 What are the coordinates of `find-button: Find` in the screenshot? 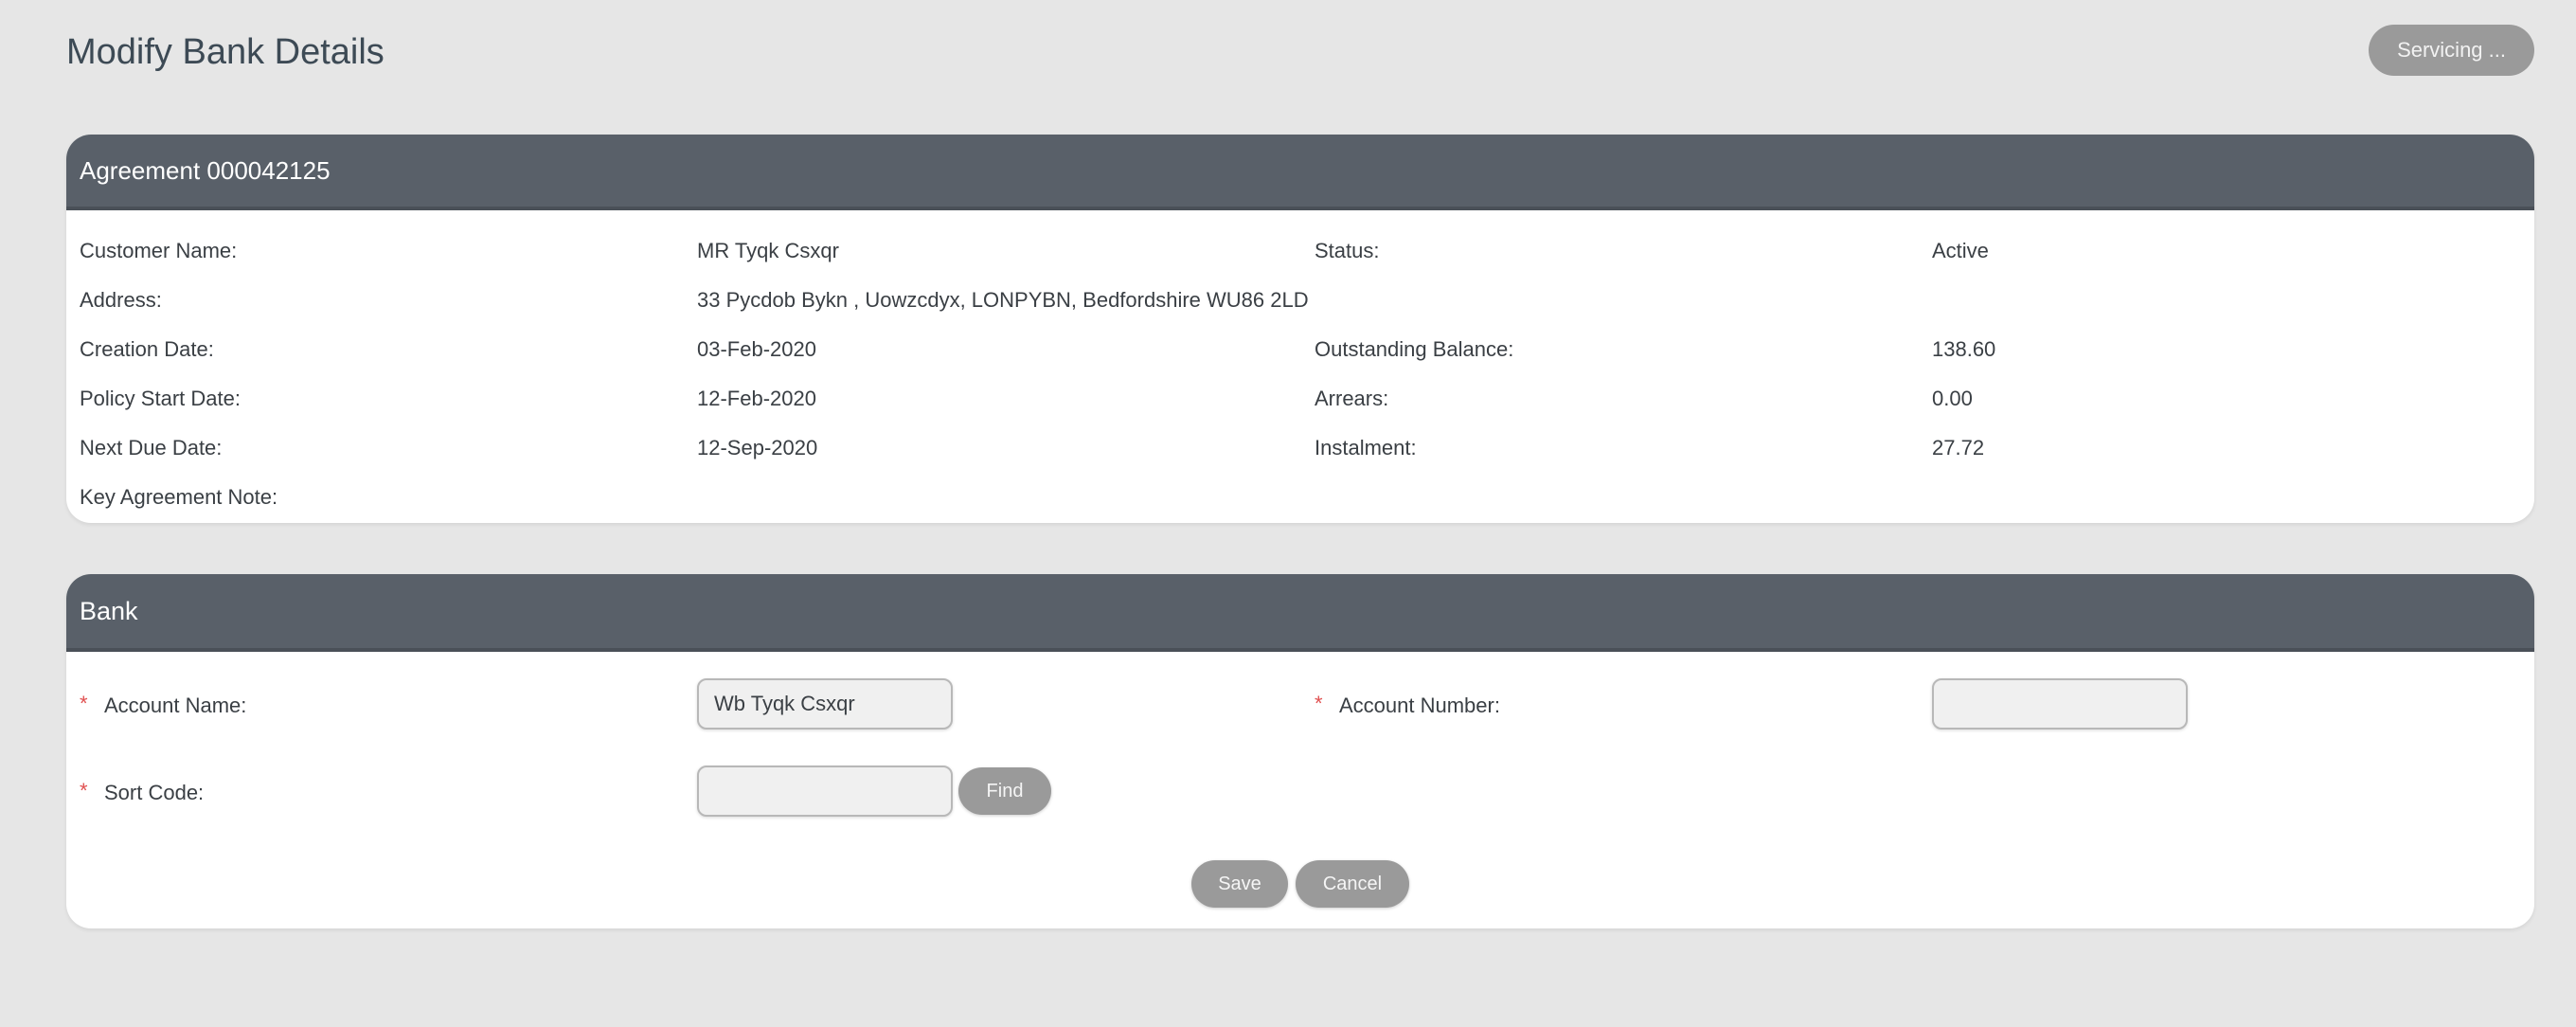 It's located at (1004, 791).